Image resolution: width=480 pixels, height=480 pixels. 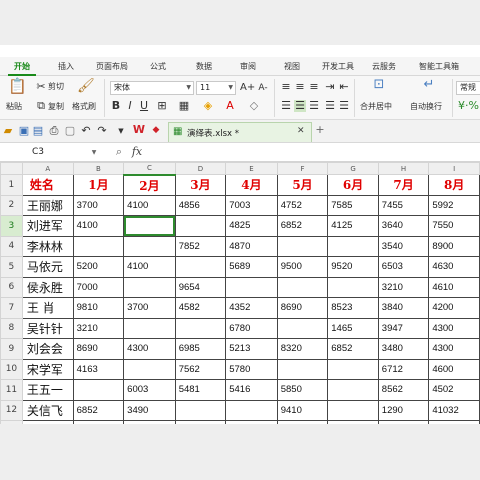 What do you see at coordinates (200, 168) in the screenshot?
I see `column-header-d: D` at bounding box center [200, 168].